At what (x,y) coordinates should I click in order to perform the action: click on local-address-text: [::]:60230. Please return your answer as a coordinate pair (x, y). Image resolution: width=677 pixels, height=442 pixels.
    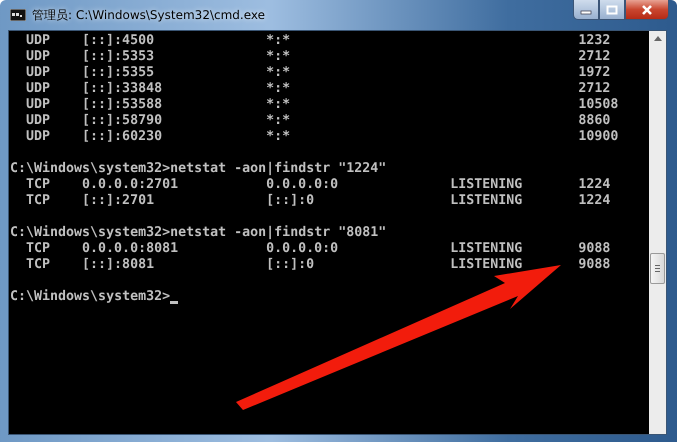
    Looking at the image, I should click on (123, 137).